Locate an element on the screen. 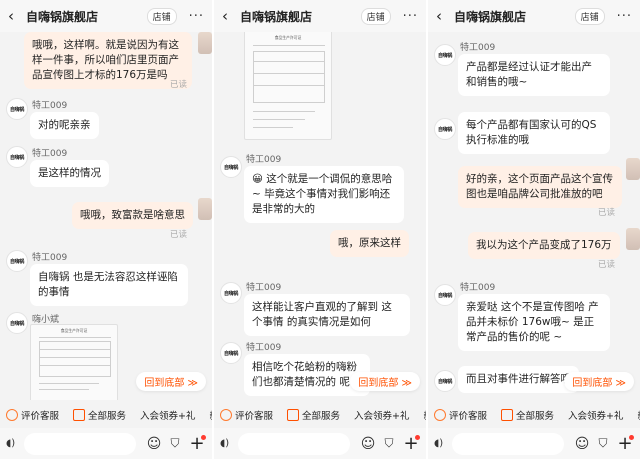  input-bar: ◖) ☺ ⛉ + is located at coordinates (534, 443).